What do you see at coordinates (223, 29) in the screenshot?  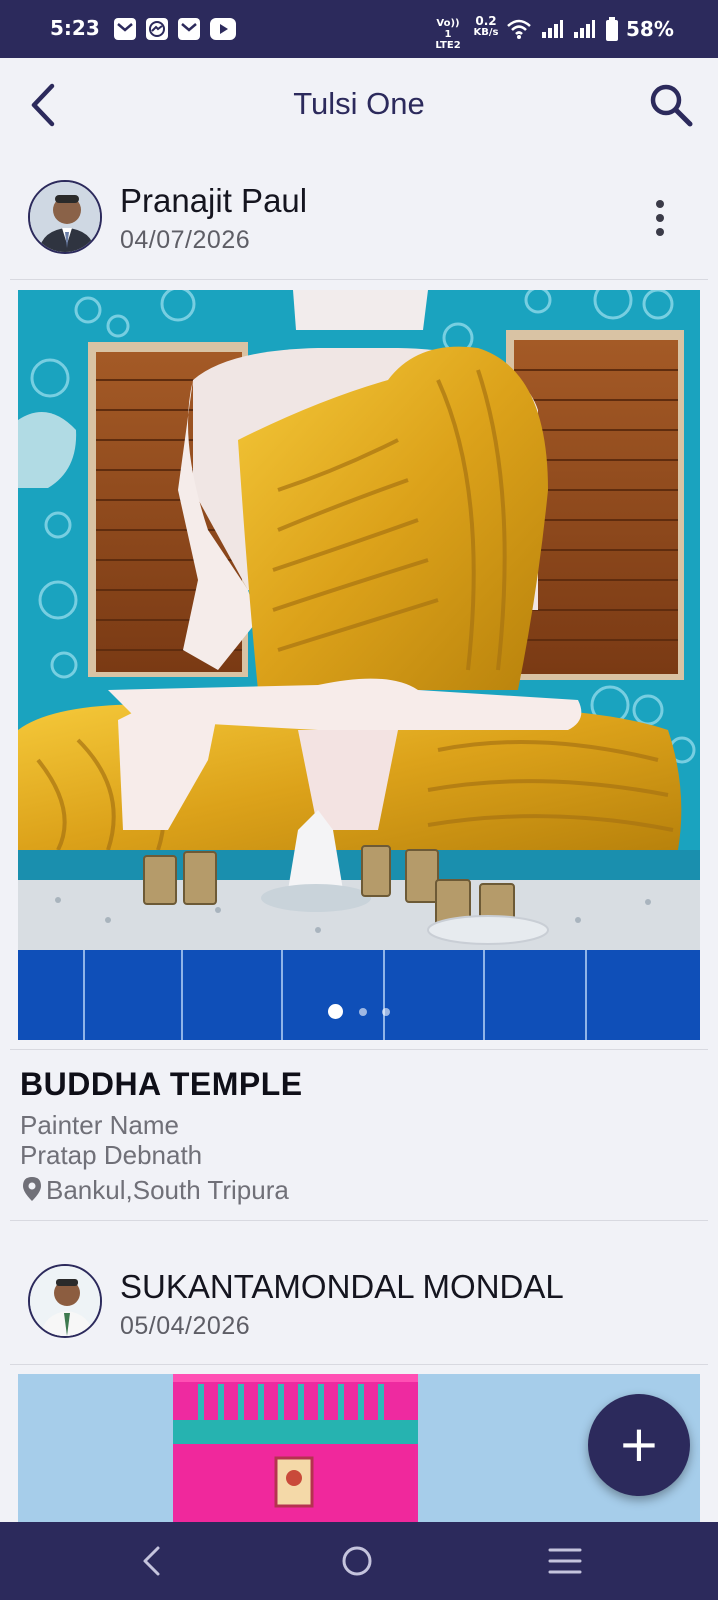 I see `youtube-icon` at bounding box center [223, 29].